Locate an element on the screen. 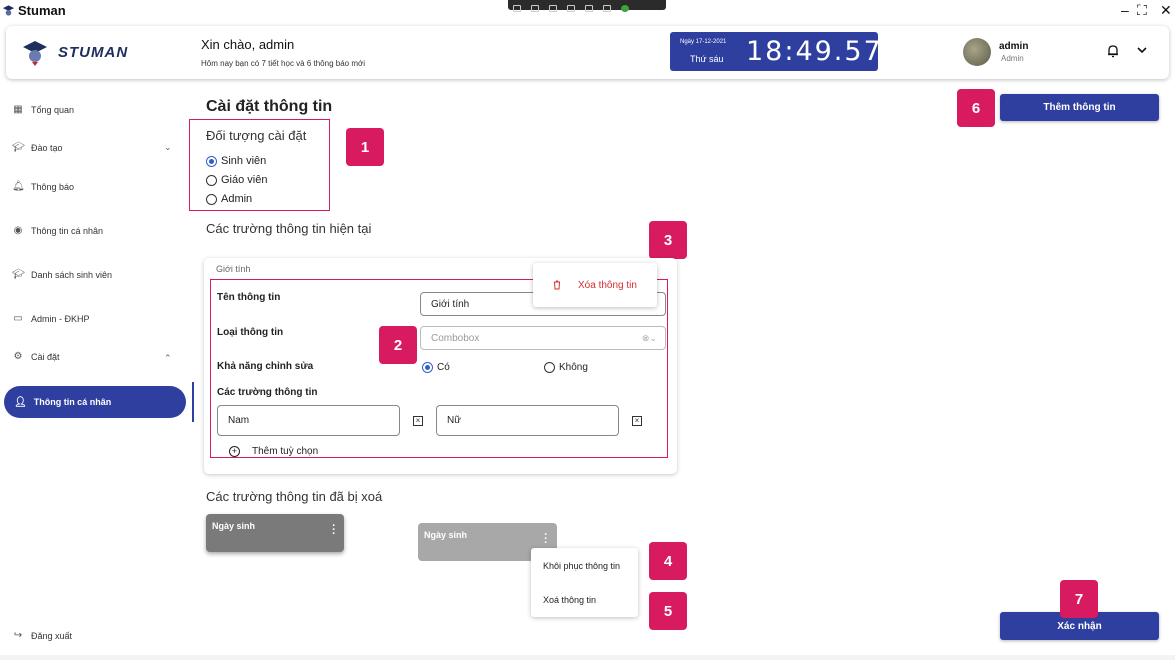 This screenshot has height=660, width=1175. user-circle-icon: ◉ is located at coordinates (18, 230).